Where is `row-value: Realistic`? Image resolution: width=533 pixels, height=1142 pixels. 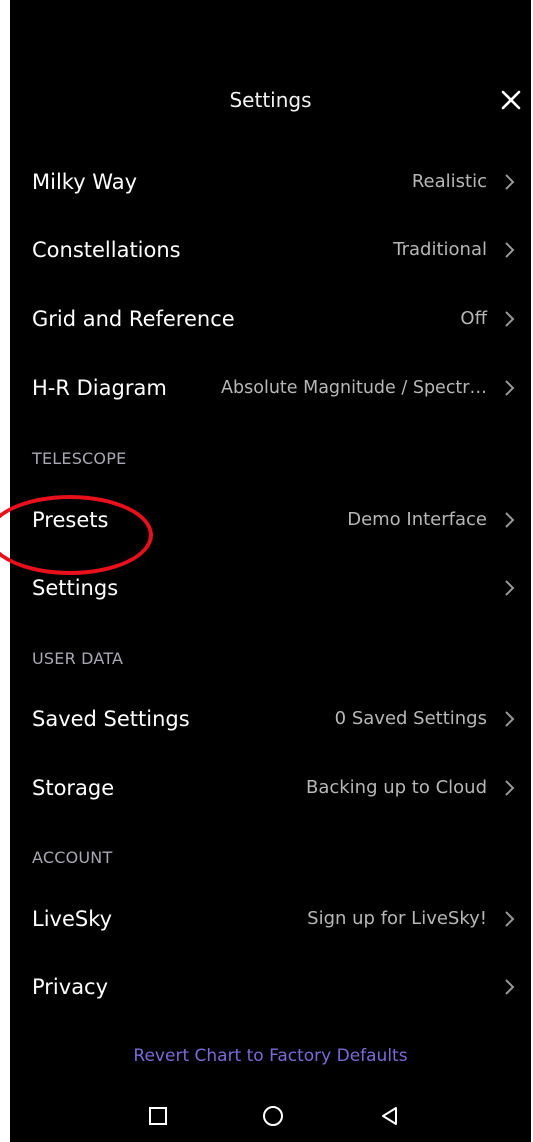
row-value: Realistic is located at coordinates (449, 181).